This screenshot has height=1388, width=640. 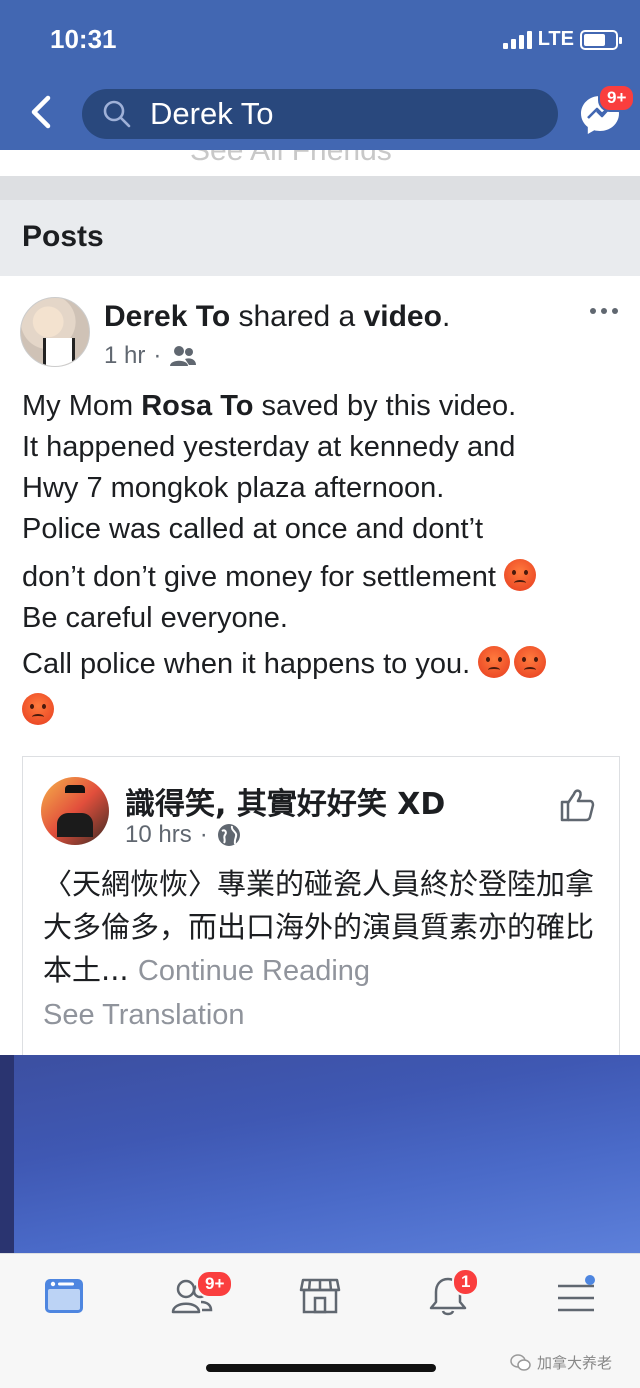 What do you see at coordinates (617, 98) in the screenshot?
I see `messenger-badge: 9+` at bounding box center [617, 98].